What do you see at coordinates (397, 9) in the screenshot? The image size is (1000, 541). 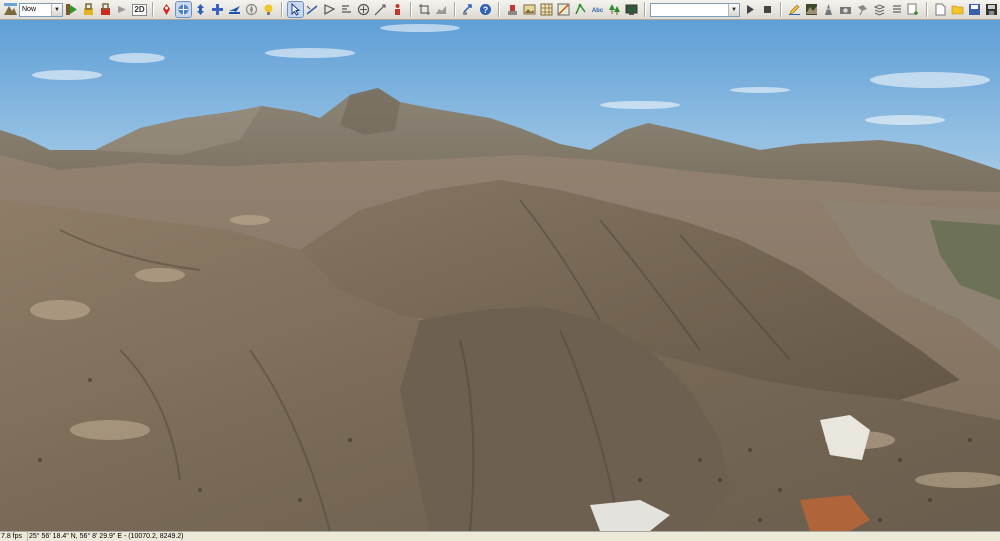 I see `person-marker-icon` at bounding box center [397, 9].